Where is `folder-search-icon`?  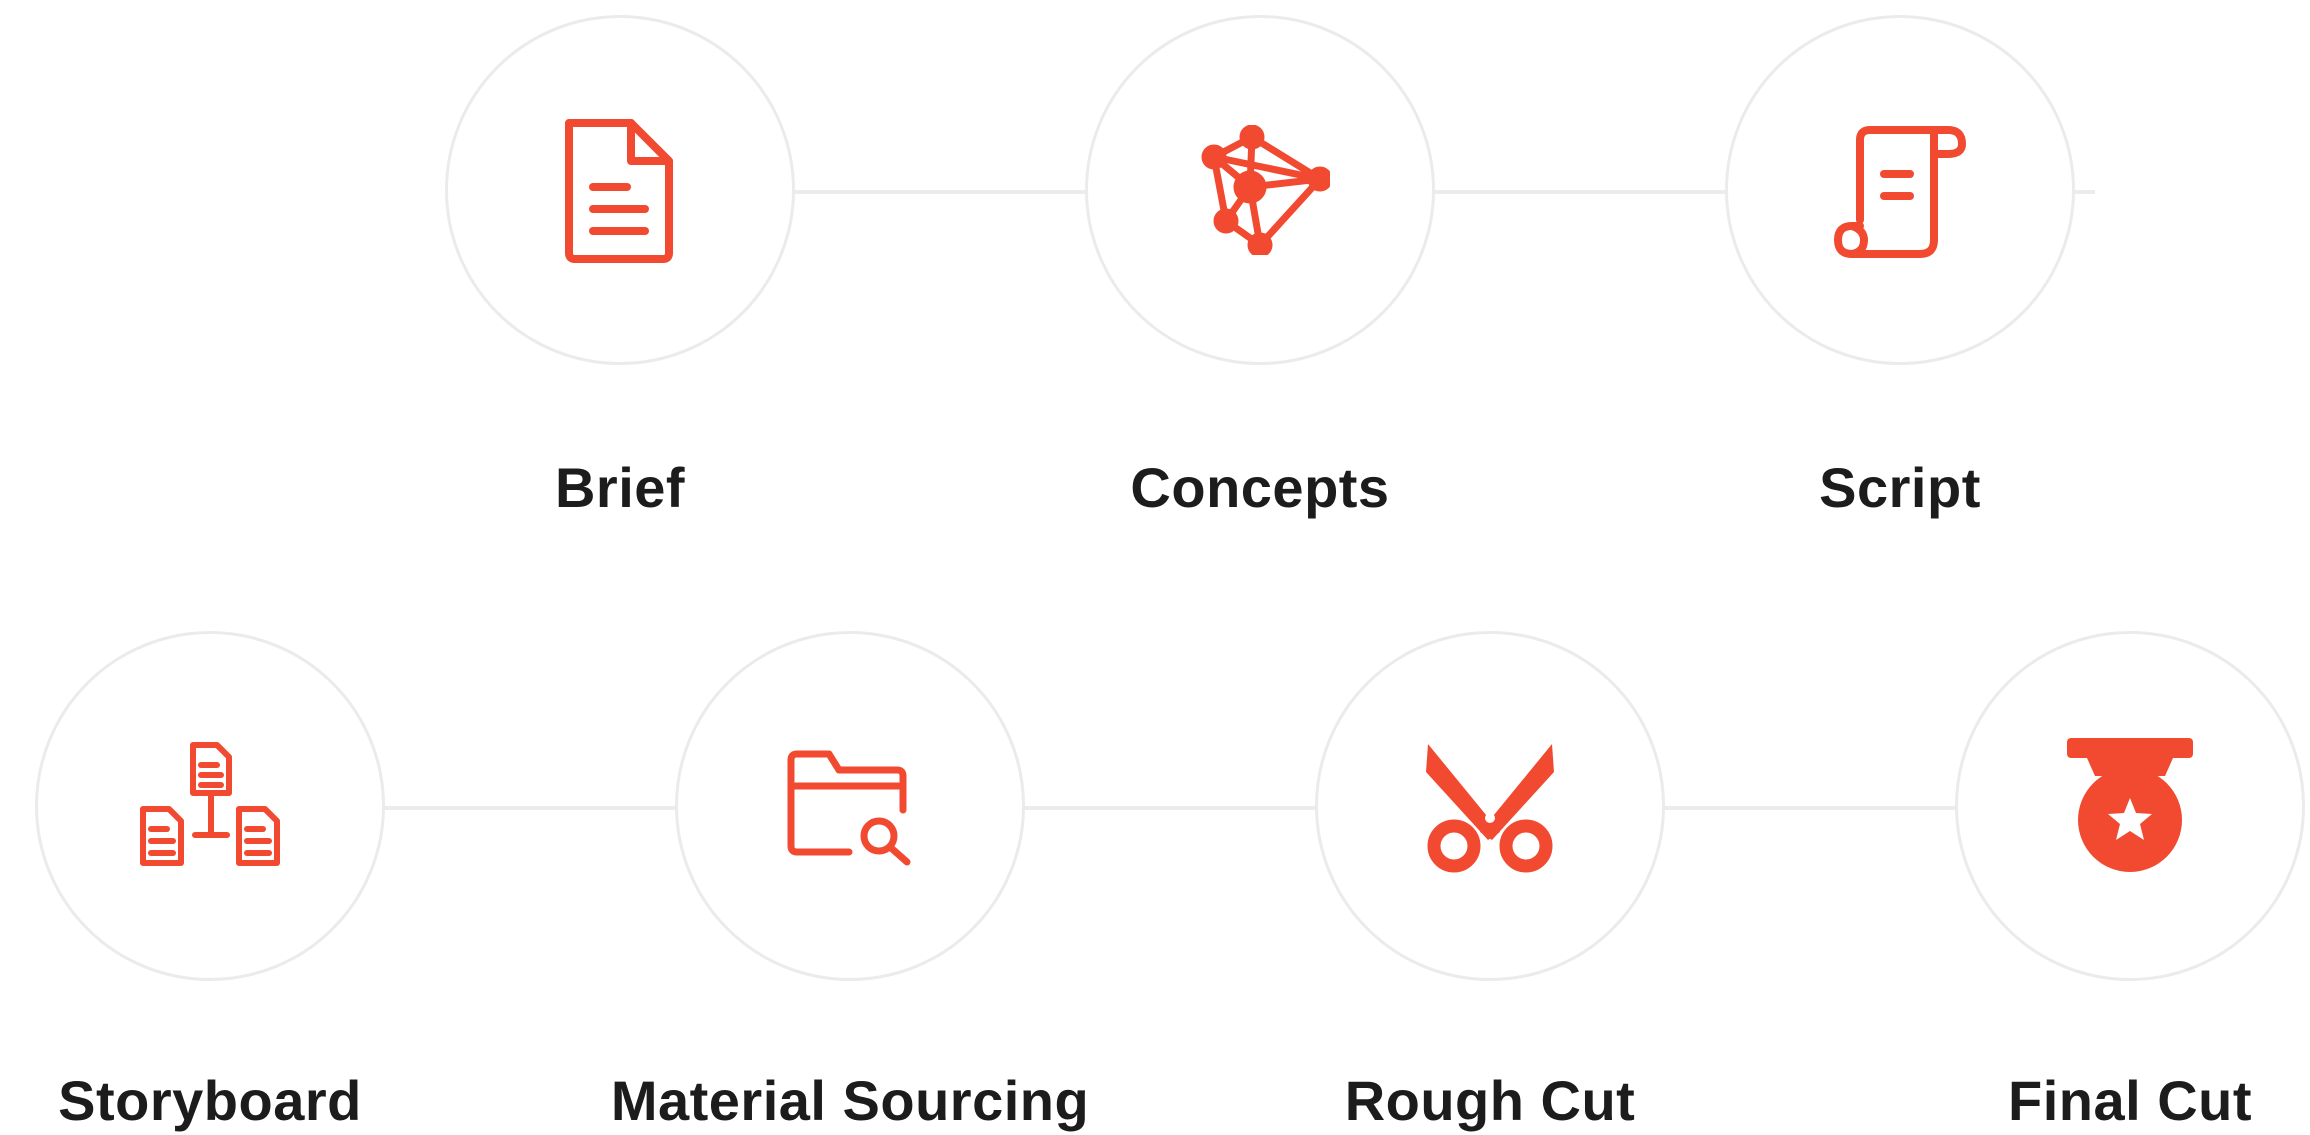 folder-search-icon is located at coordinates (850, 806).